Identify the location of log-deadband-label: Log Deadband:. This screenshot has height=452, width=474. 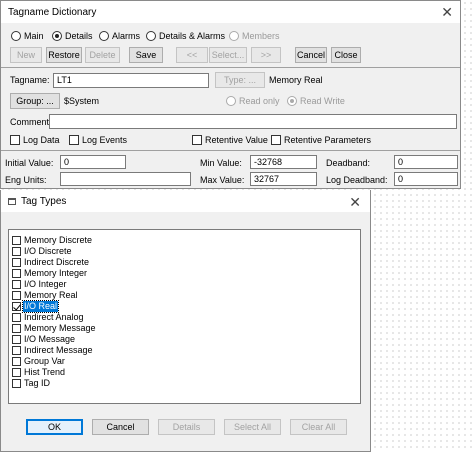
(357, 180).